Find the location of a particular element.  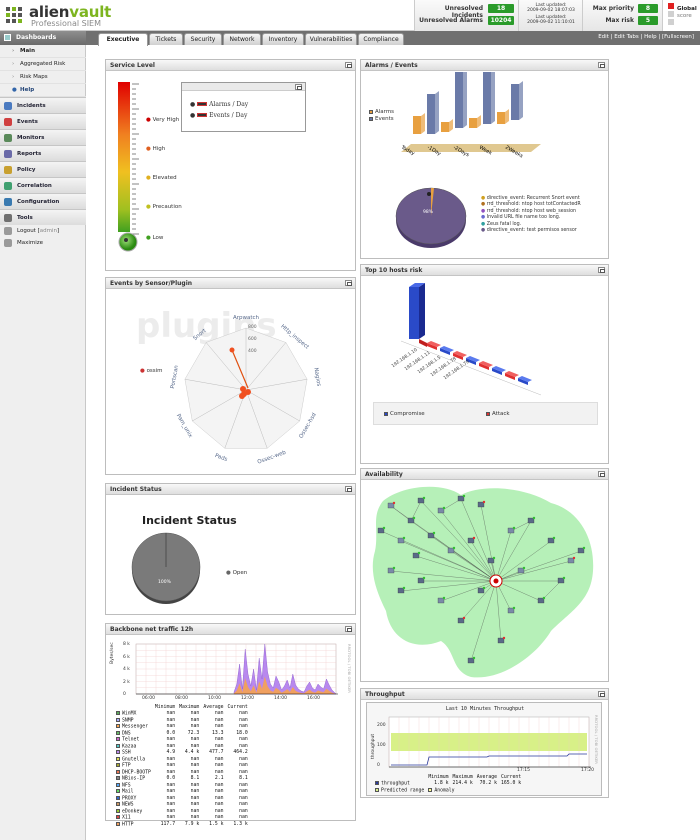

x-tick: 17:20 is located at coordinates (587, 770).